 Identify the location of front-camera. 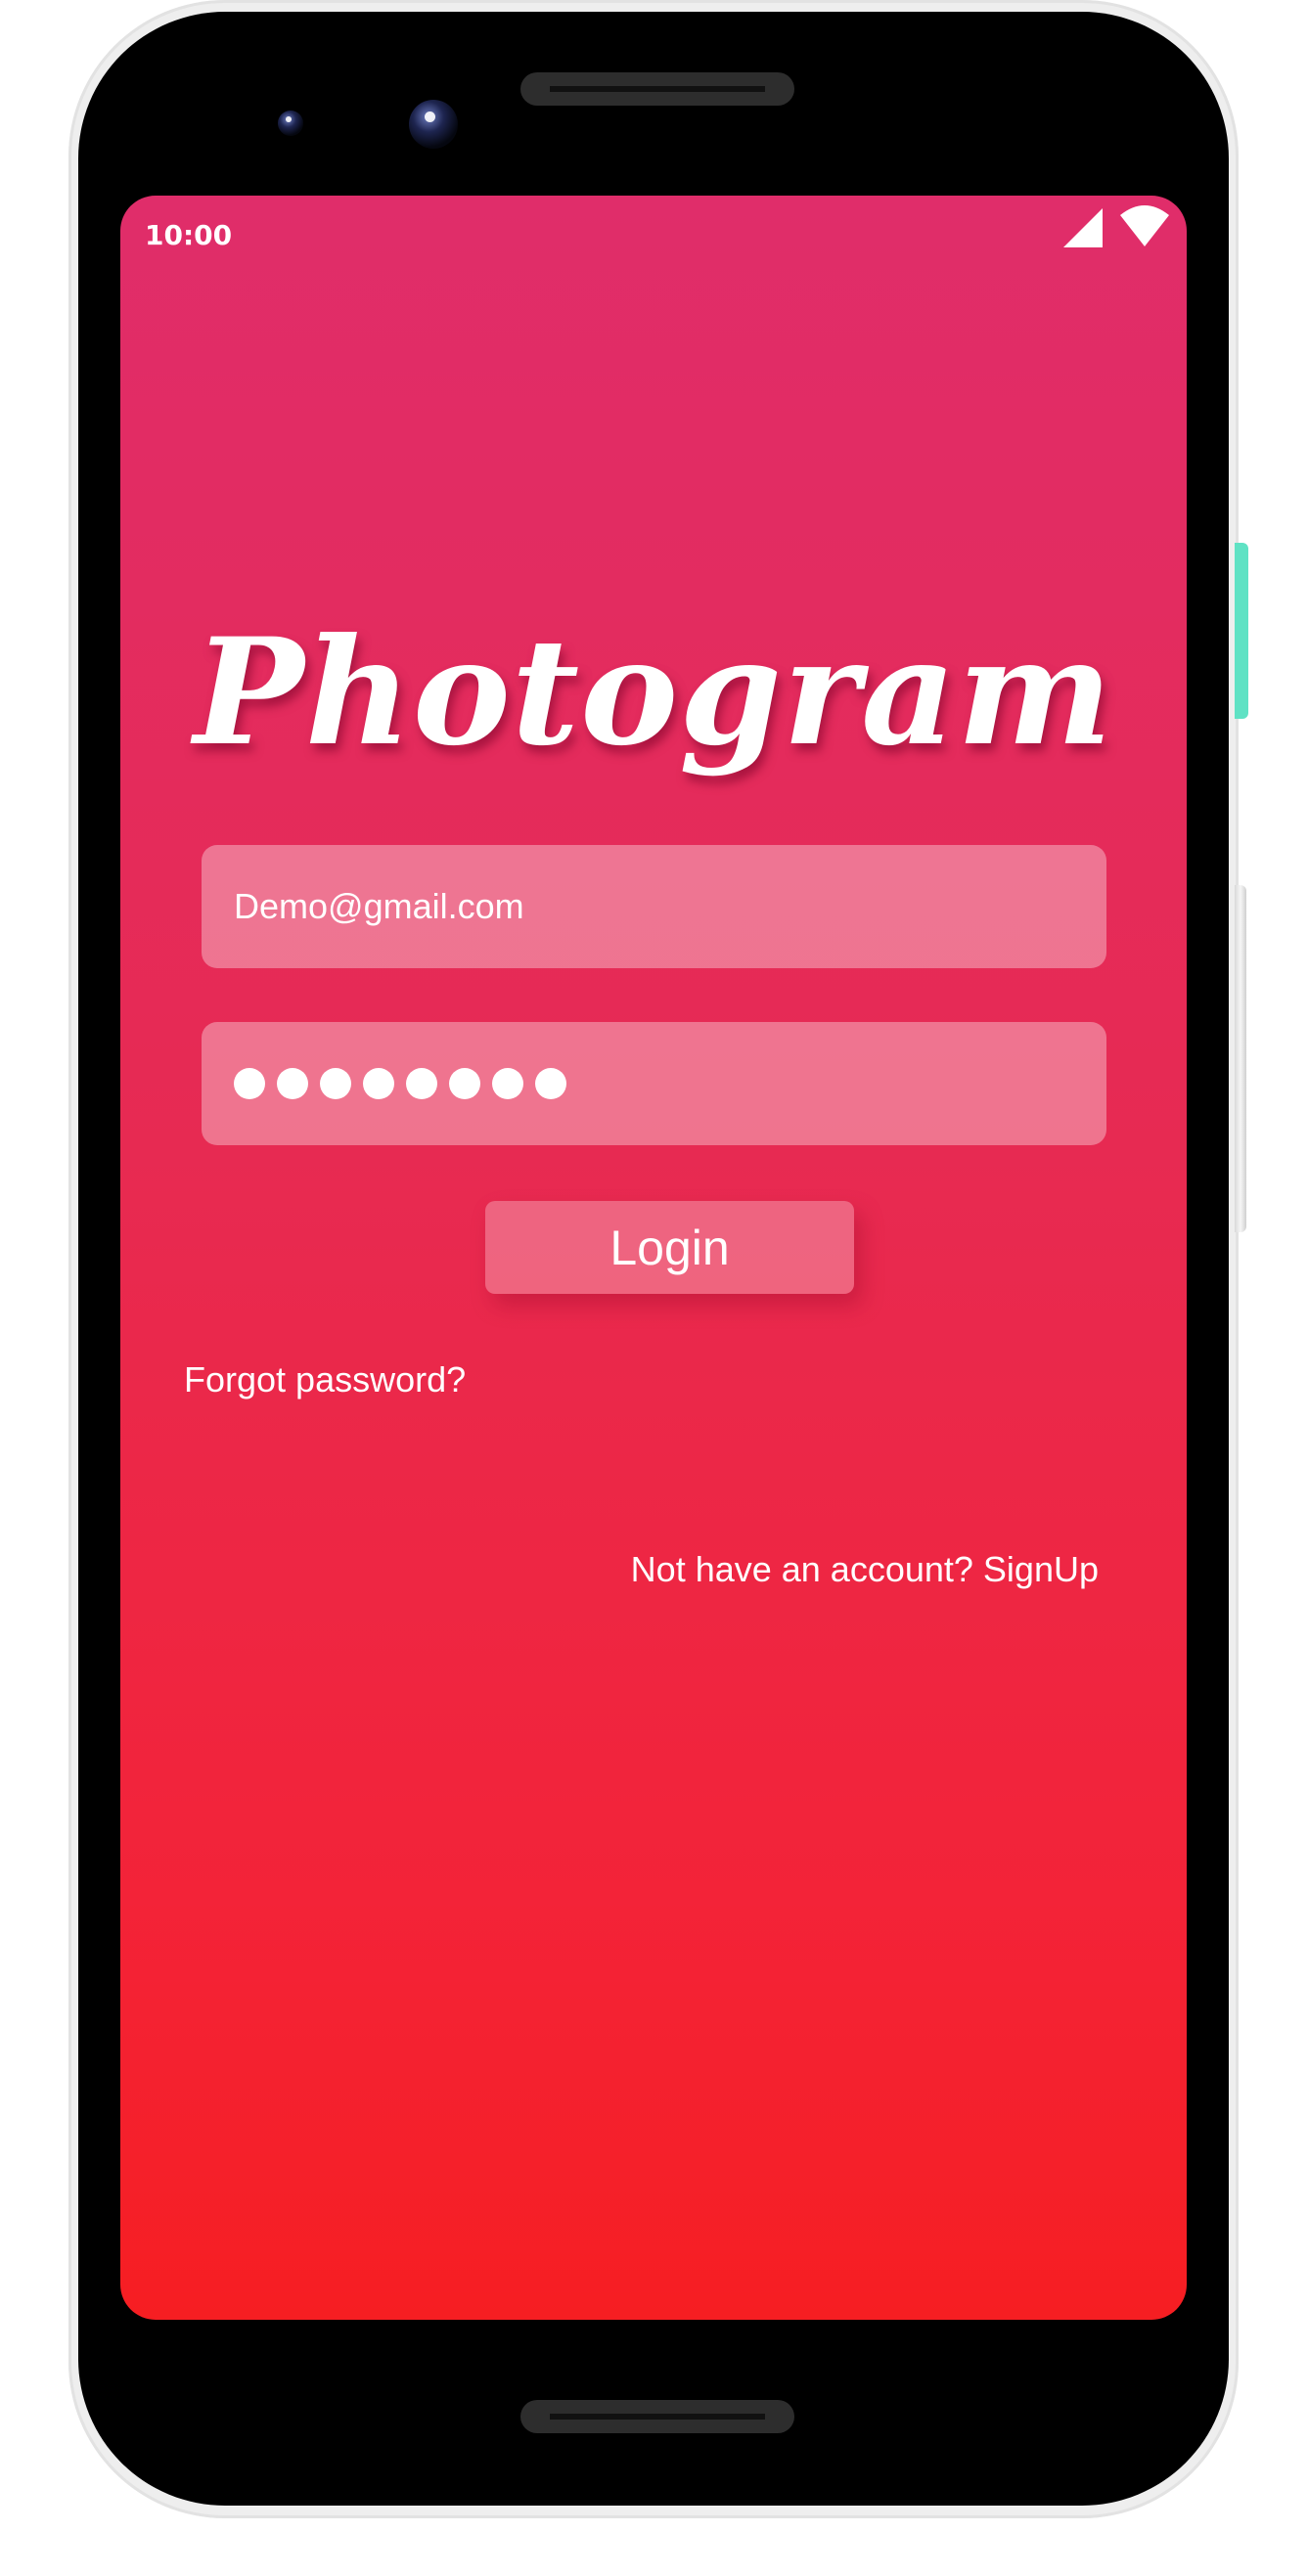
(433, 124).